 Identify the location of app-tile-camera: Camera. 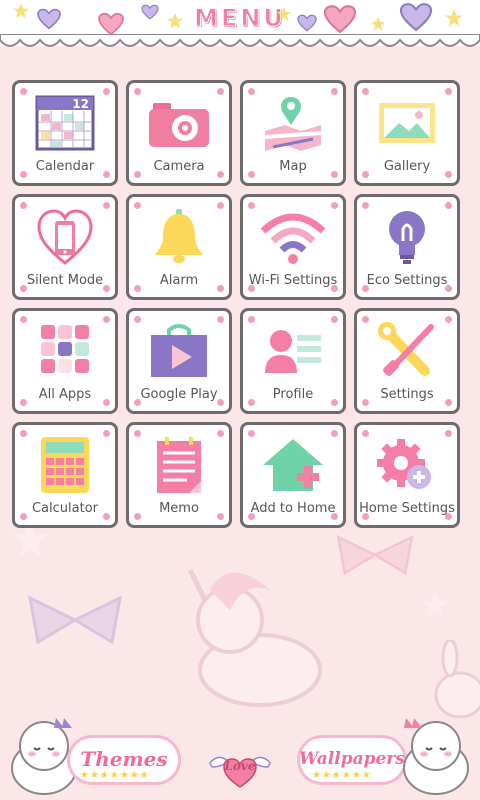
(179, 133).